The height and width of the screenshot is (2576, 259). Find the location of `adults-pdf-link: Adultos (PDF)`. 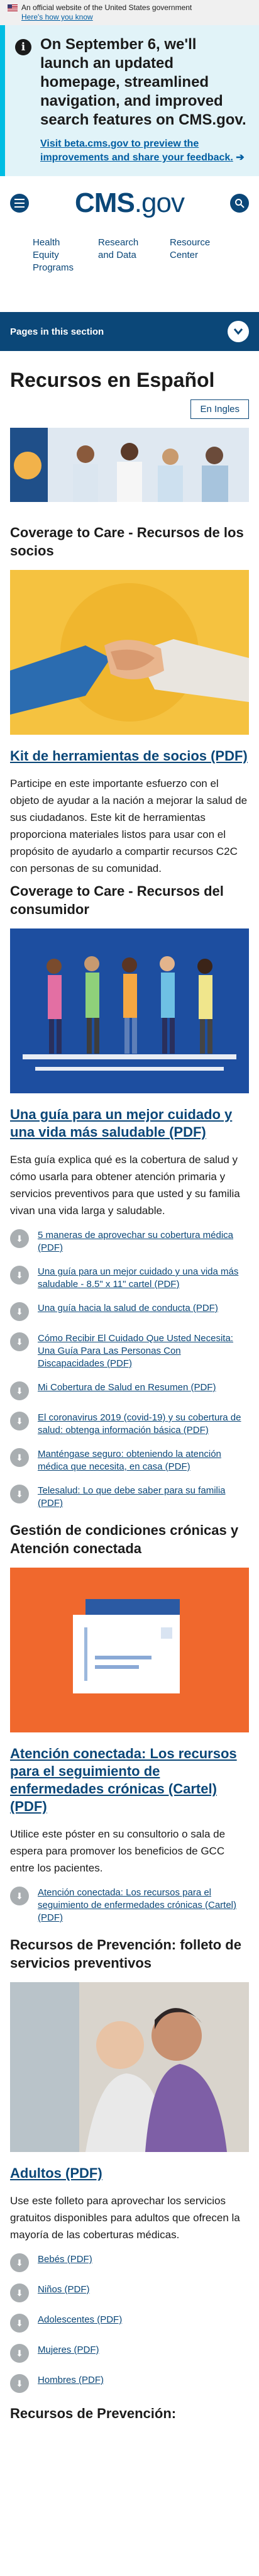

adults-pdf-link: Adultos (PDF) is located at coordinates (129, 2173).